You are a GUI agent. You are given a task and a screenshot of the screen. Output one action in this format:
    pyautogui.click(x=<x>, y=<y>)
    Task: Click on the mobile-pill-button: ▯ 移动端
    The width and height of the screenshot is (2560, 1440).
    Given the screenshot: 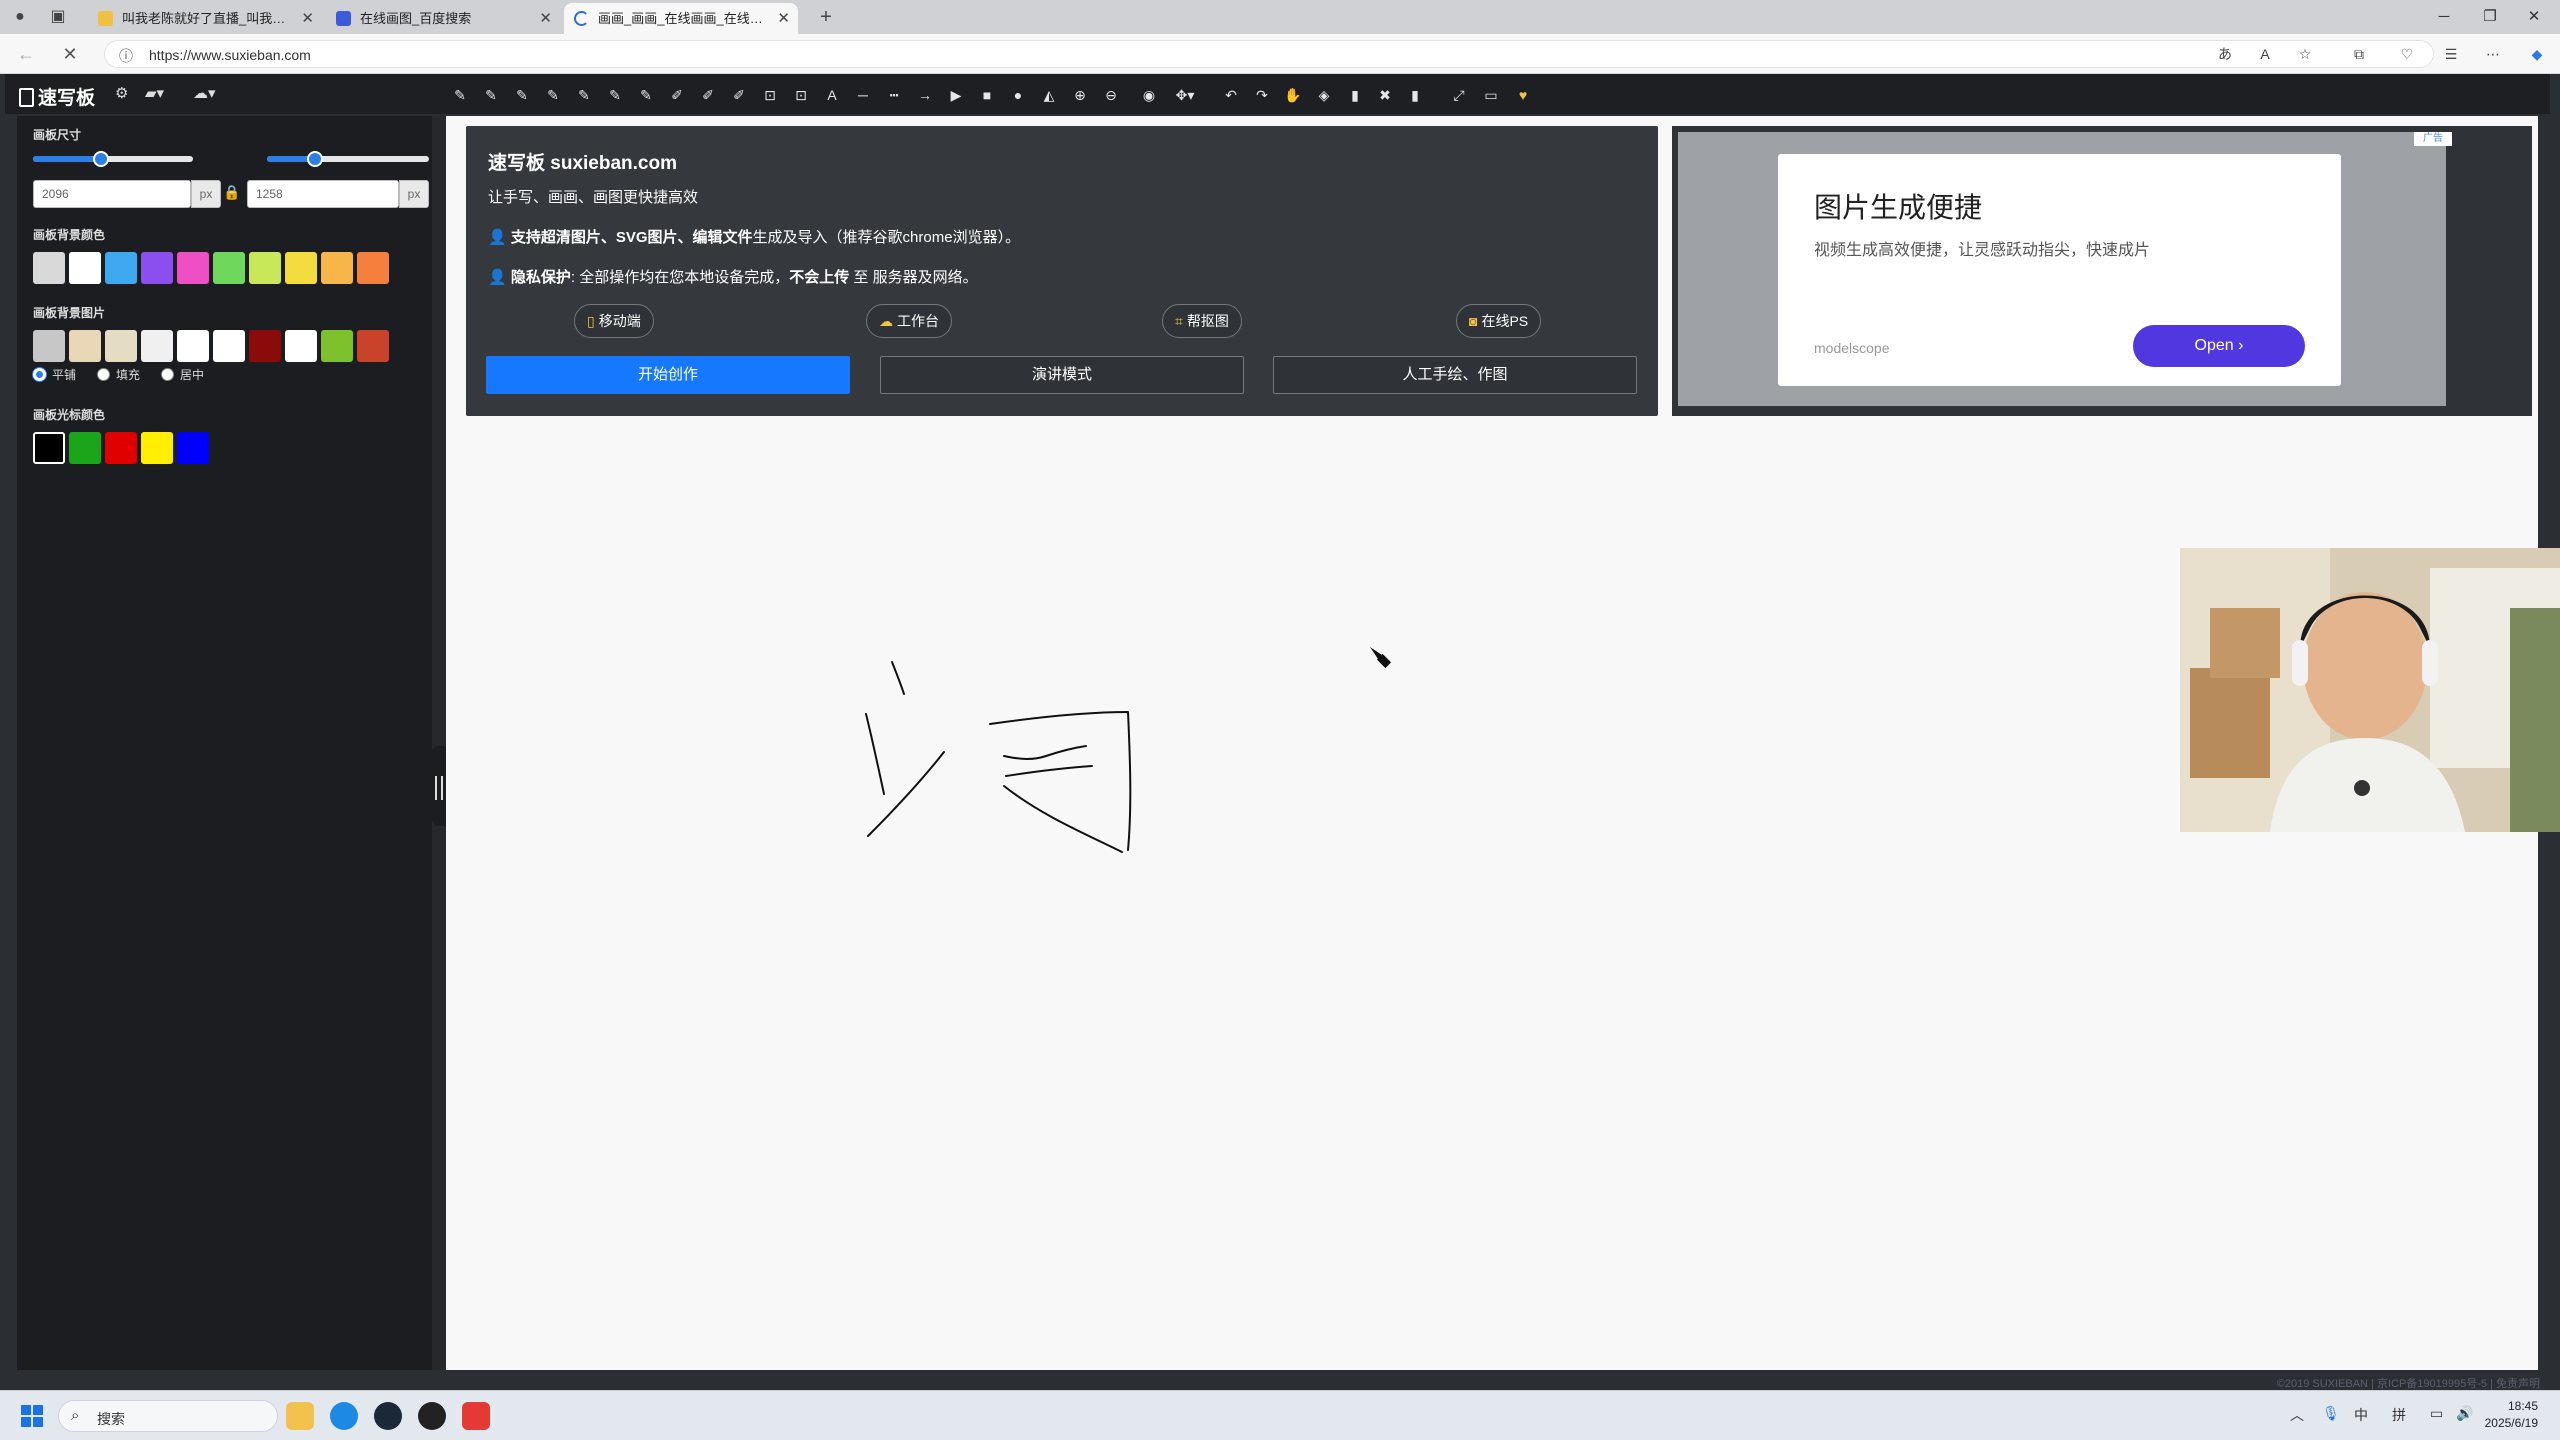 What is the action you would take?
    pyautogui.click(x=614, y=321)
    